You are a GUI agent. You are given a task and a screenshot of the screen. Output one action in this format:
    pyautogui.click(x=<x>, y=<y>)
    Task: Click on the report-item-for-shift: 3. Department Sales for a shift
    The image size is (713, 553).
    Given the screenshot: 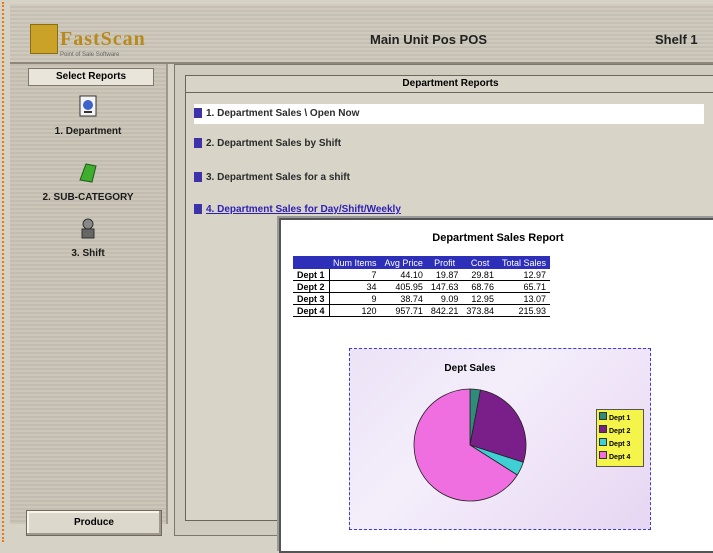 What is the action you would take?
    pyautogui.click(x=449, y=178)
    